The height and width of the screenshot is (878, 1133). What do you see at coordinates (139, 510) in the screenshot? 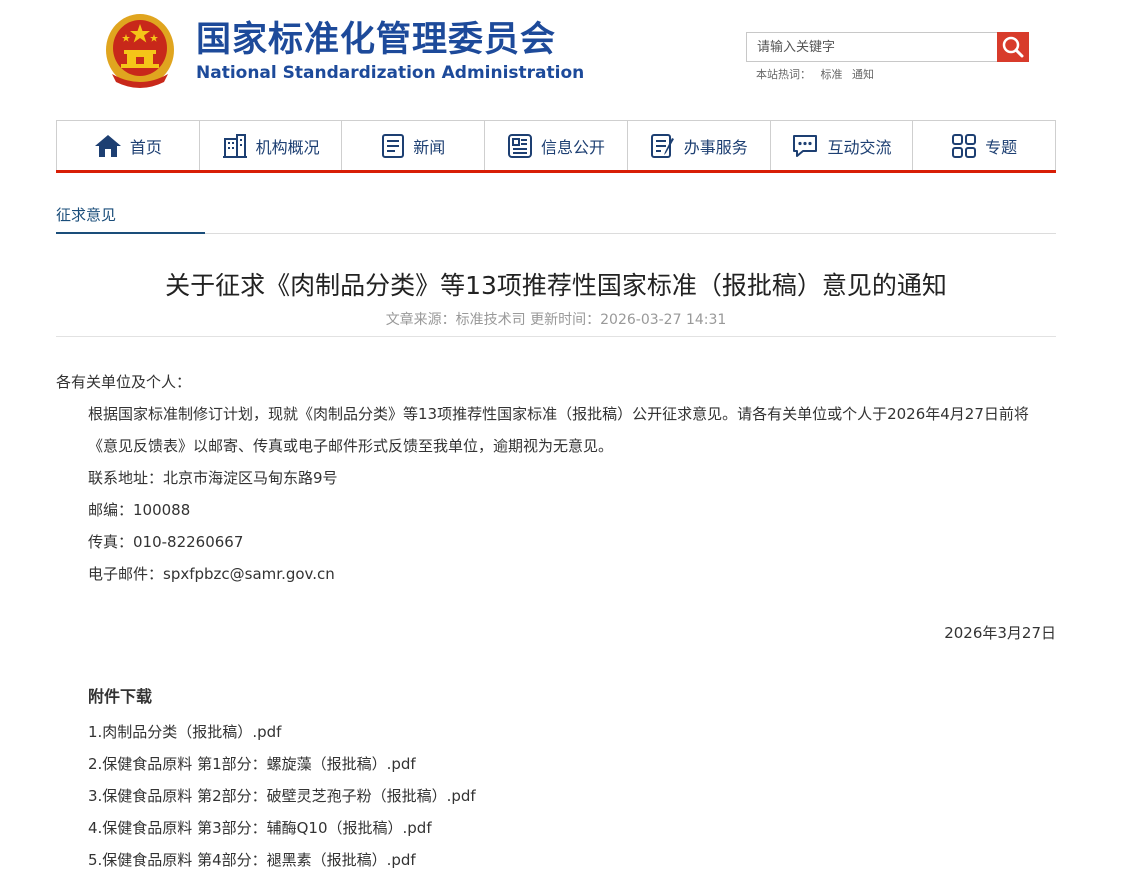
I see `contact-postcode: 邮编：100088` at bounding box center [139, 510].